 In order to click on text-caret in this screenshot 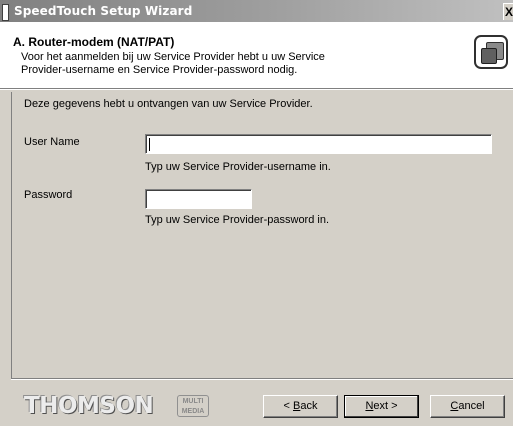, I will do `click(149, 144)`.